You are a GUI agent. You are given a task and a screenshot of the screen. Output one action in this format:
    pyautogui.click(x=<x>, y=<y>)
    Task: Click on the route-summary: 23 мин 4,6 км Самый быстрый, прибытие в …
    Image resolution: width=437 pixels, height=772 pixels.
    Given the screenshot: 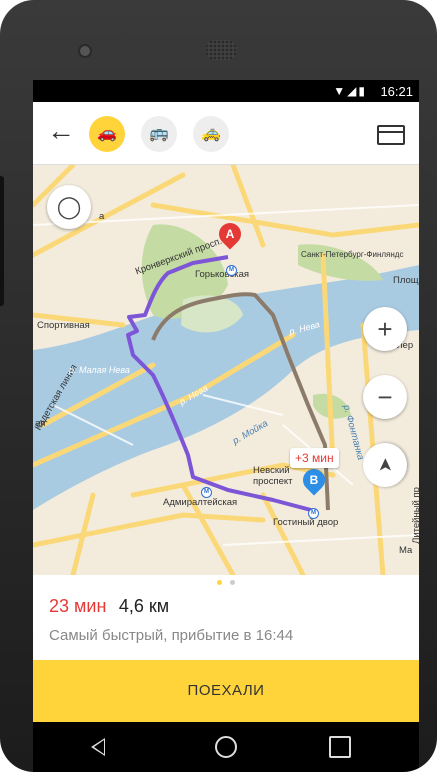 What is the action you would take?
    pyautogui.click(x=229, y=620)
    